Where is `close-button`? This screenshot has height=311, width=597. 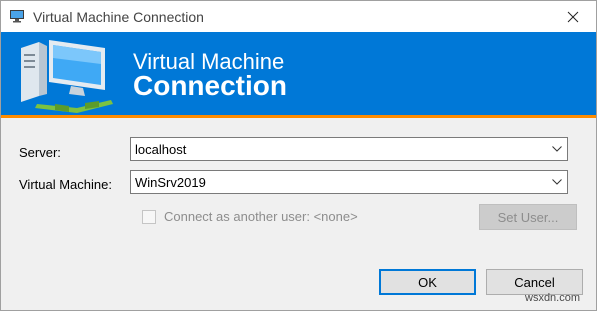 close-button is located at coordinates (573, 16).